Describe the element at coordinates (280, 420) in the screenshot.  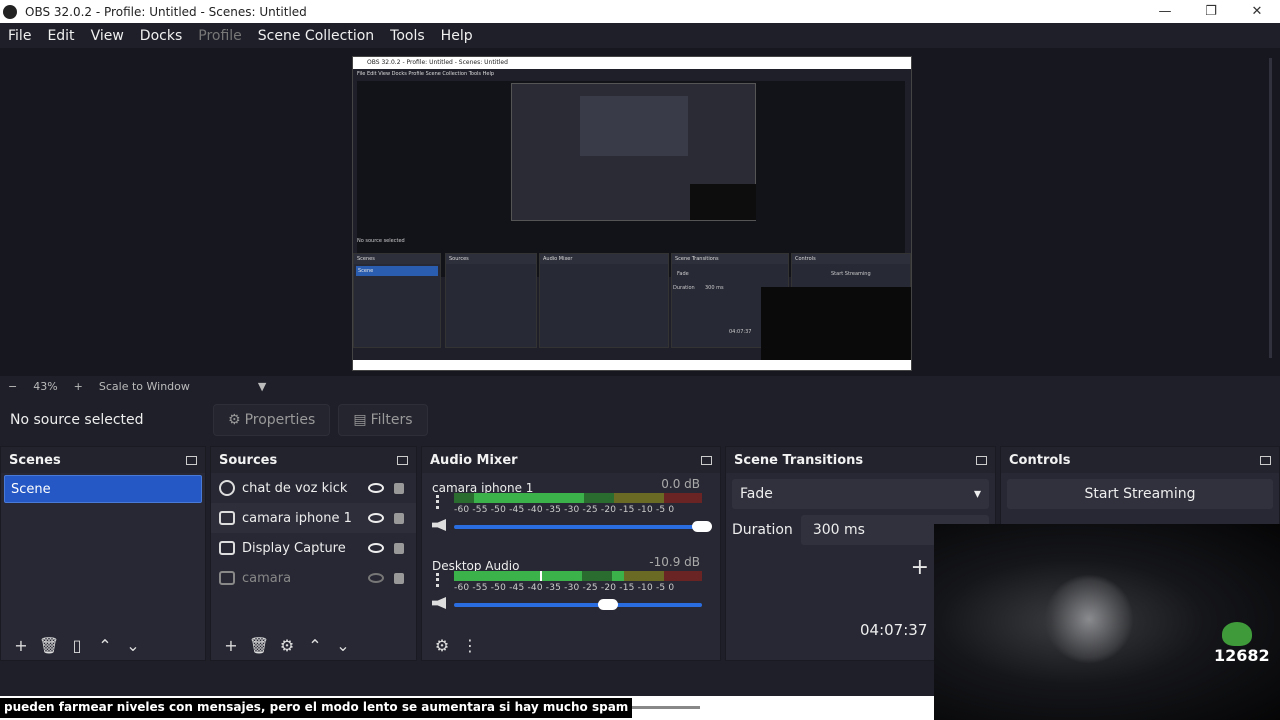
I see `properties-label: Properties` at that location.